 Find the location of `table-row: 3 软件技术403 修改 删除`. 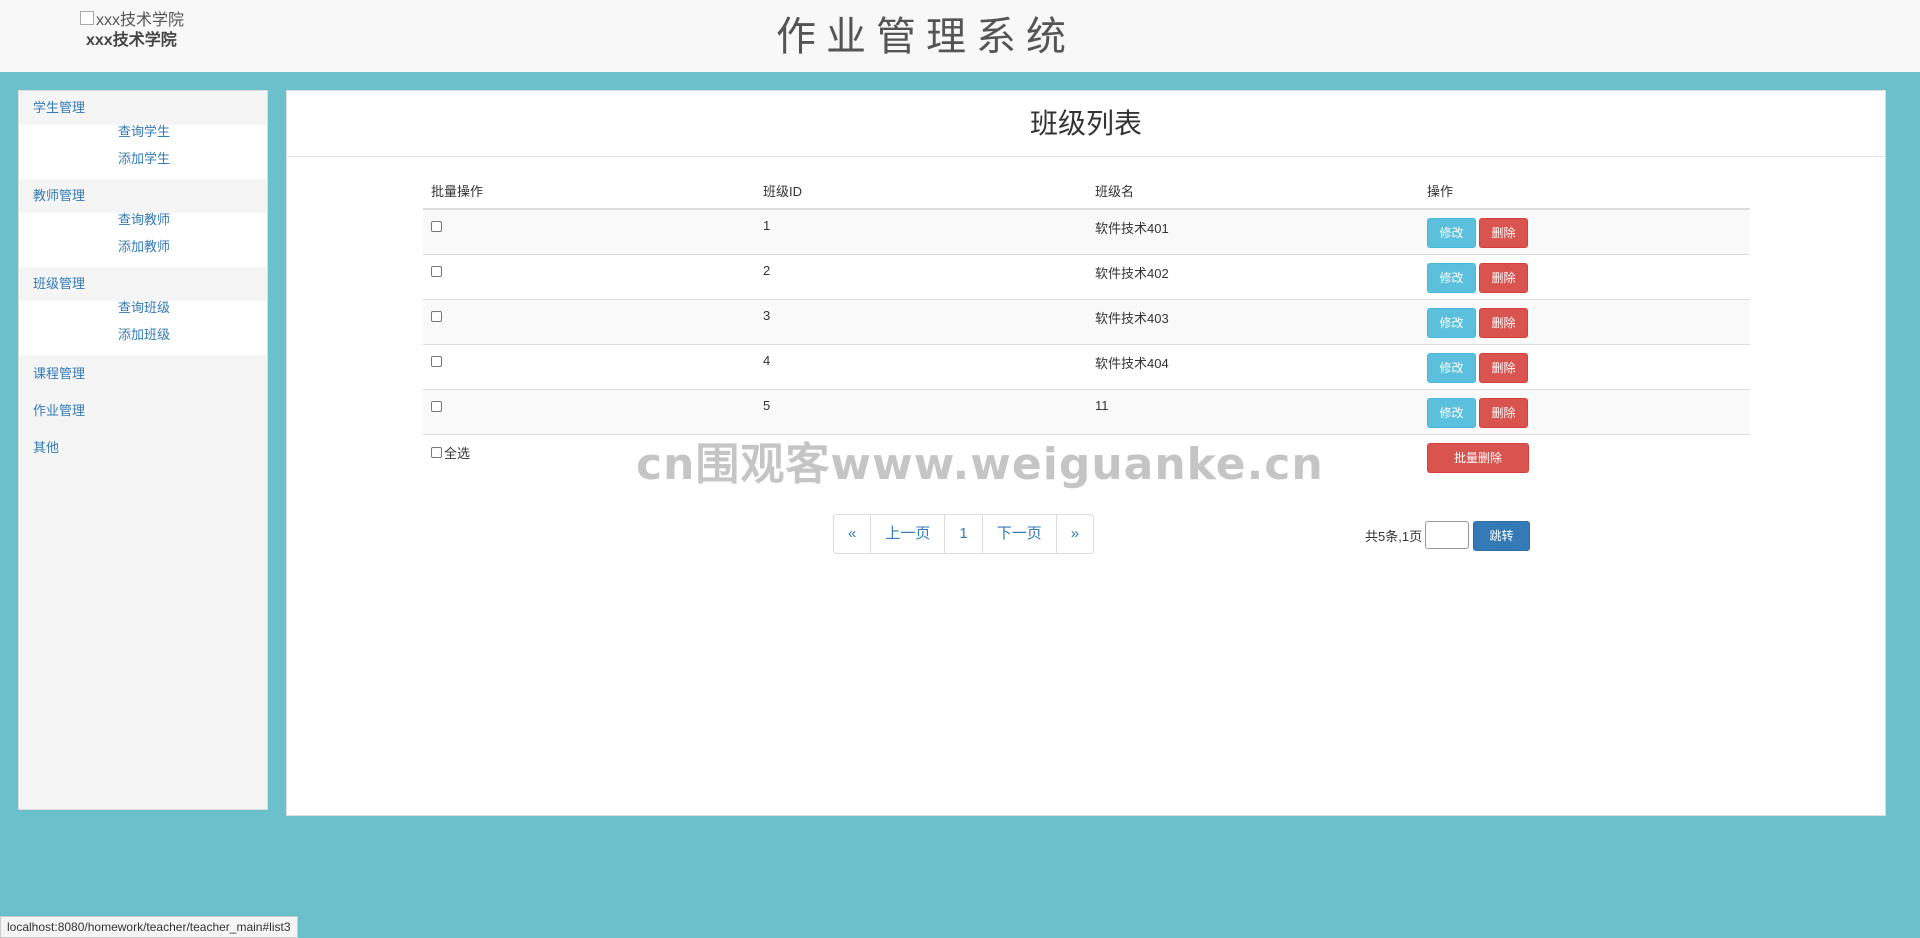

table-row: 3 软件技术403 修改 删除 is located at coordinates (1086, 321).